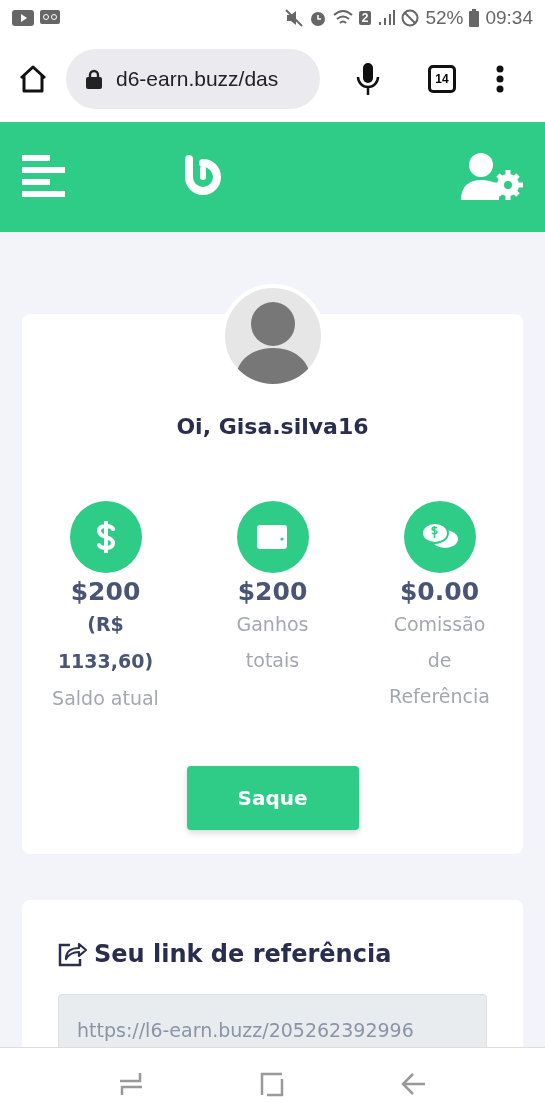 The width and height of the screenshot is (545, 1120). What do you see at coordinates (272, 1084) in the screenshot?
I see `home-button-icon` at bounding box center [272, 1084].